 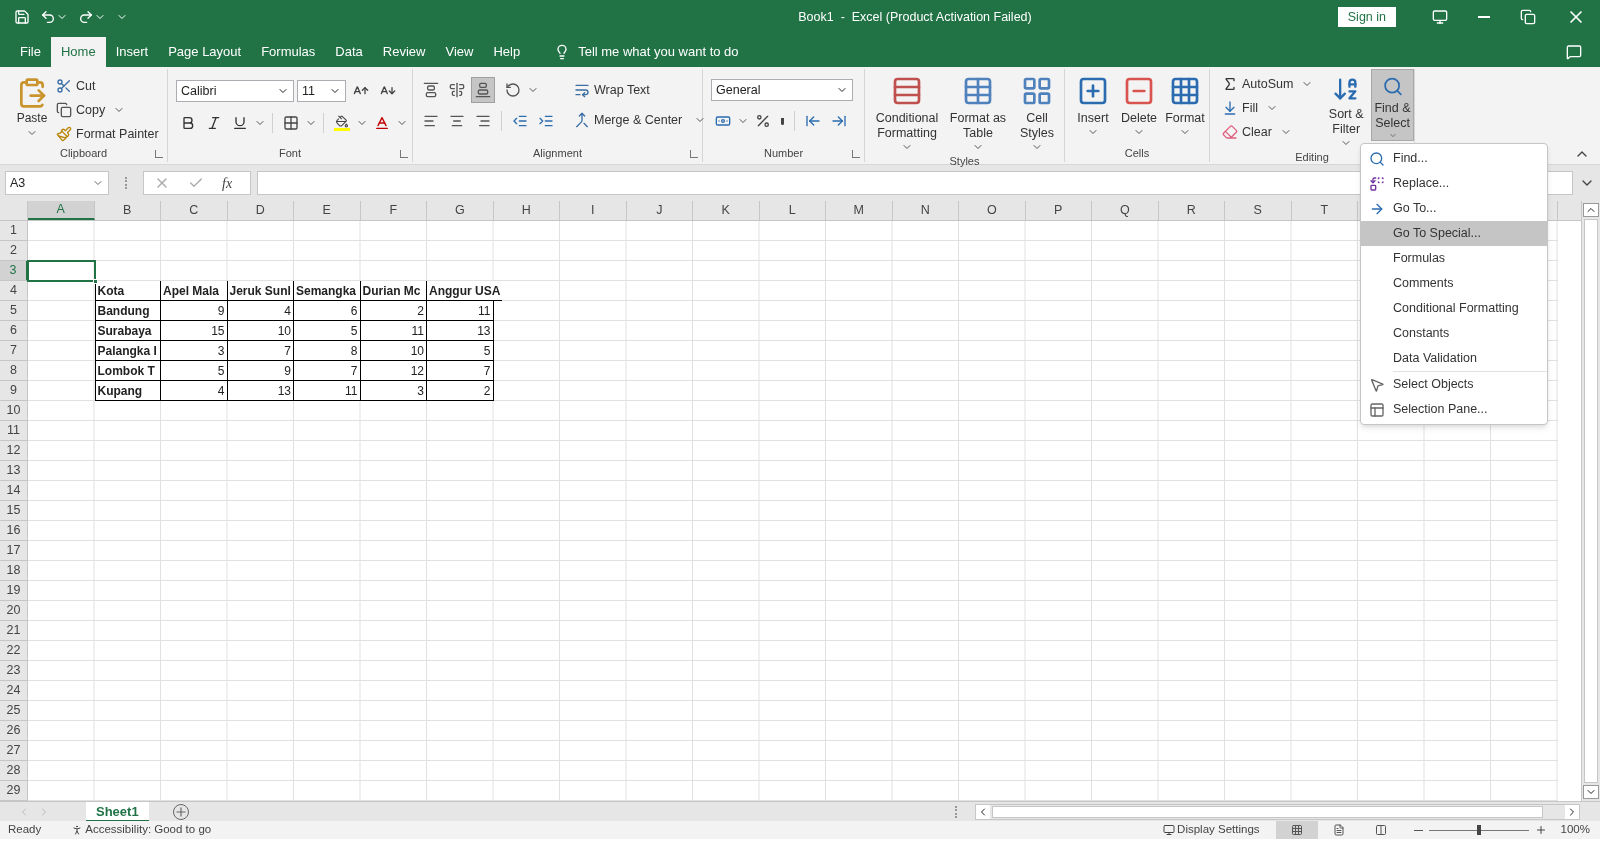 What do you see at coordinates (14, 271) in the screenshot?
I see `row-header: 3` at bounding box center [14, 271].